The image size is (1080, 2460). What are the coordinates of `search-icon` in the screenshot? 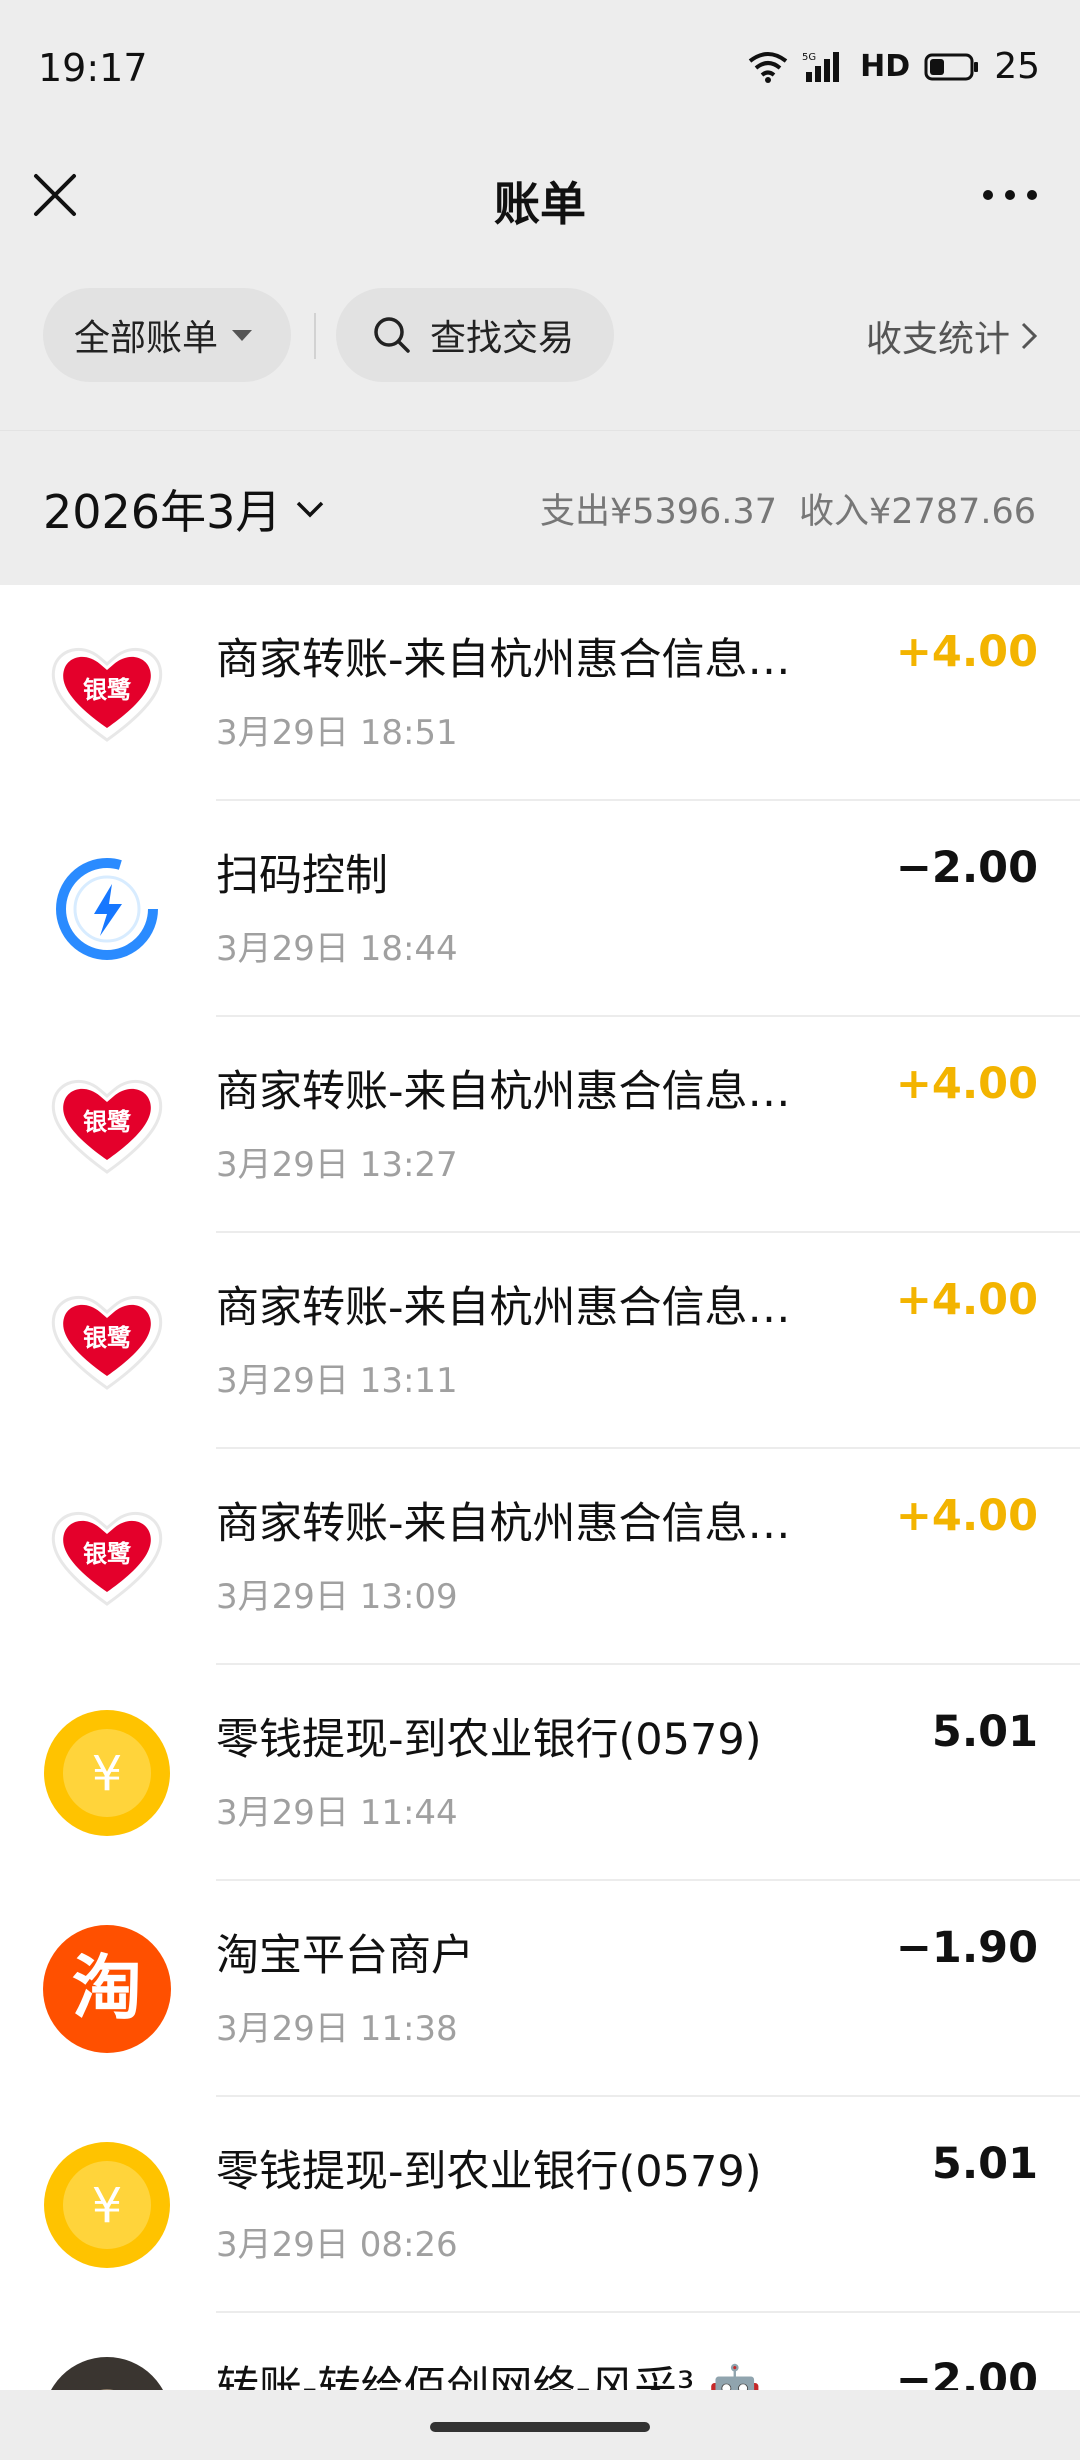 It's located at (392, 335).